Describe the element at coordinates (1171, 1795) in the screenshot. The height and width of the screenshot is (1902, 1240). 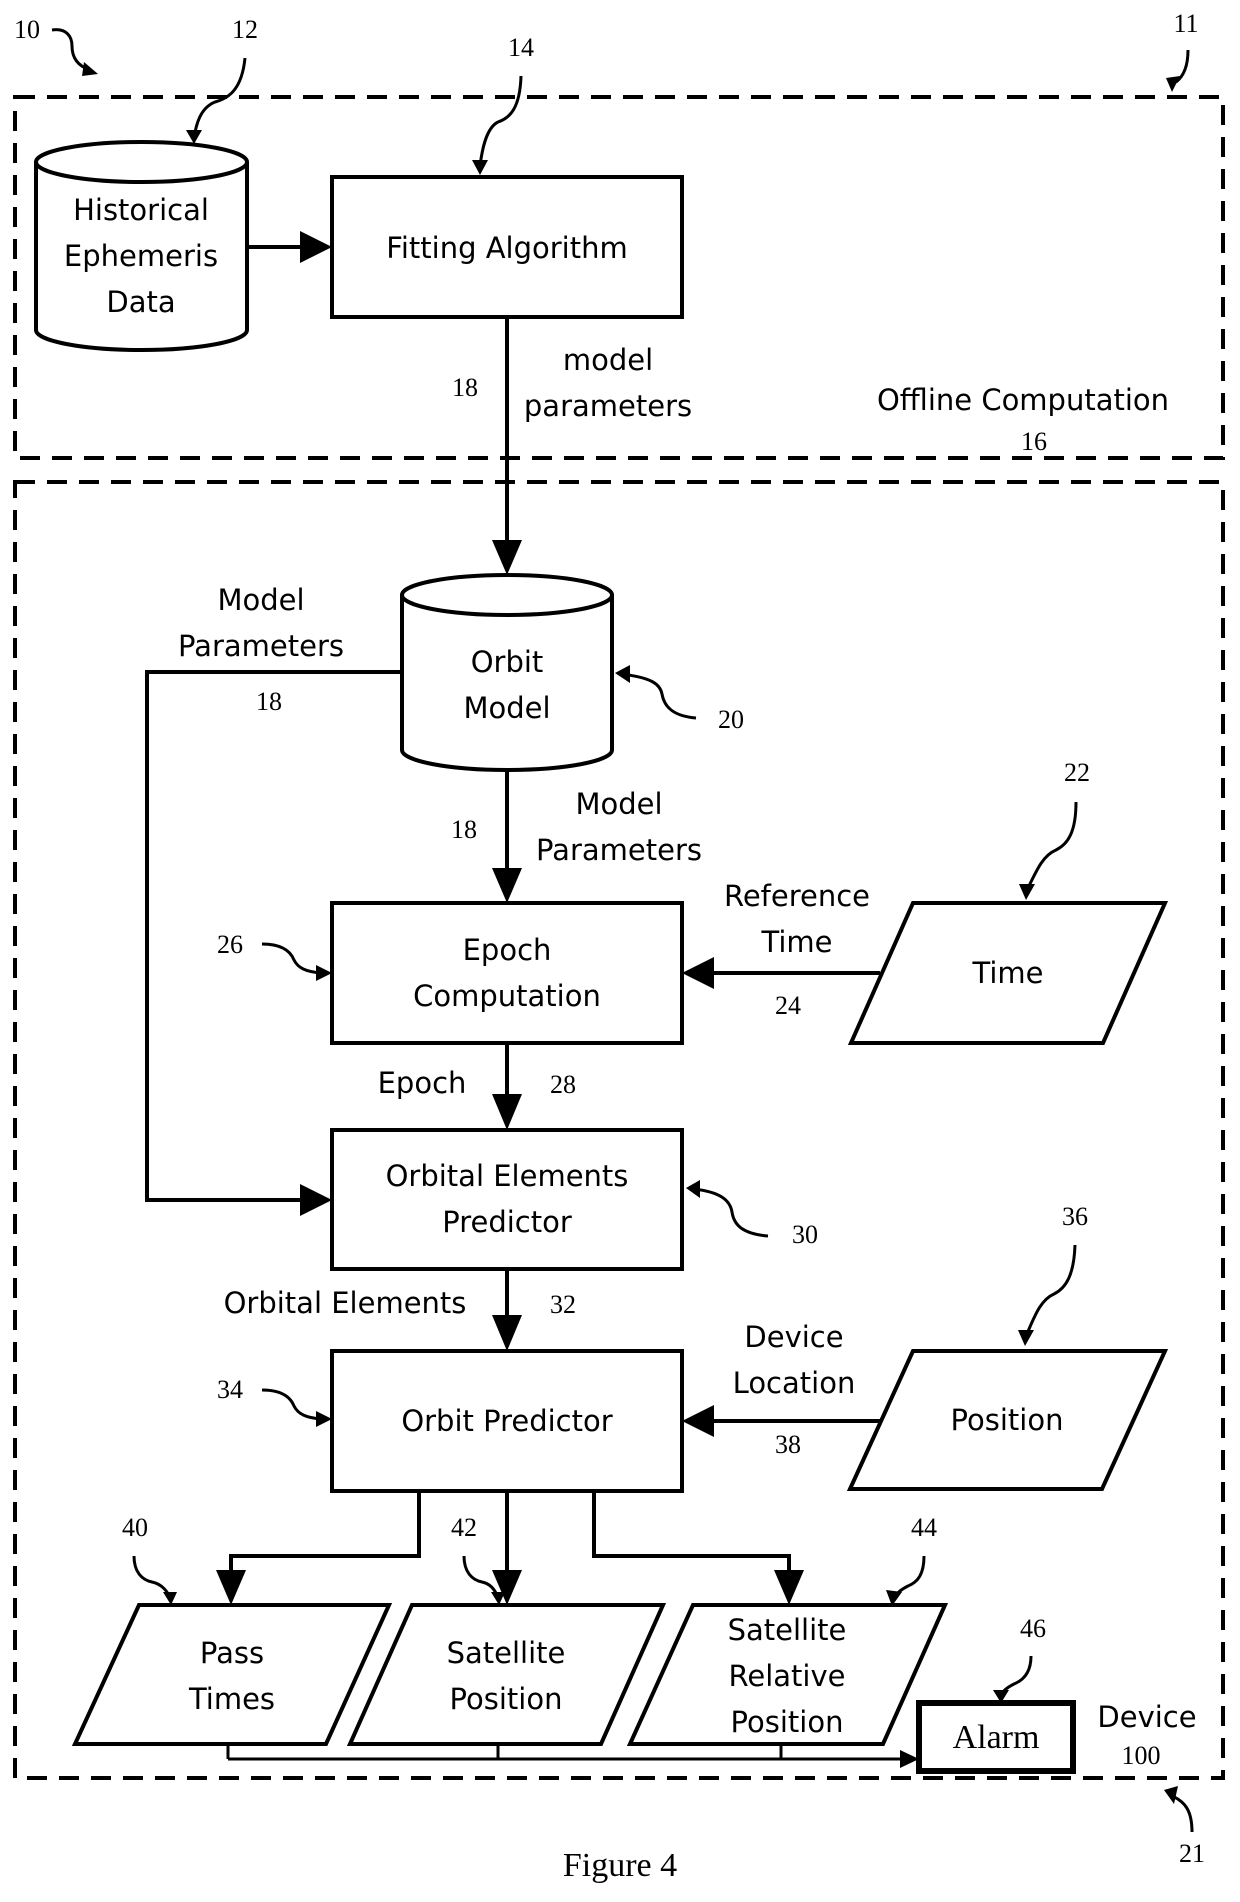
I see `leader-21-arrowhead` at that location.